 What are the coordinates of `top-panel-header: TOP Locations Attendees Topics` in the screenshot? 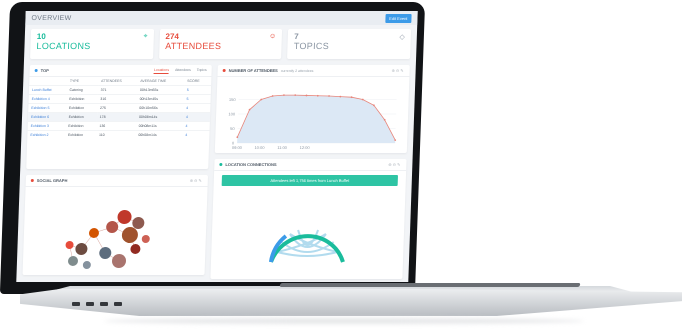 It's located at (120, 71).